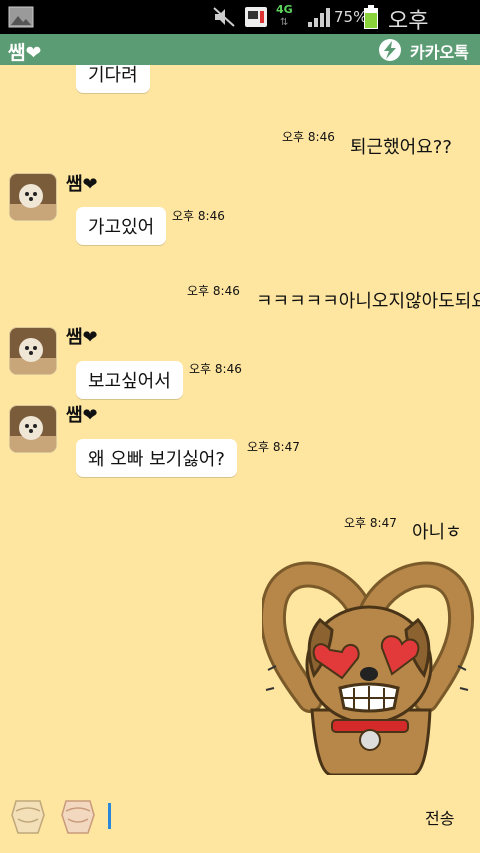 This screenshot has height=853, width=480. Describe the element at coordinates (109, 816) in the screenshot. I see `message-input` at that location.